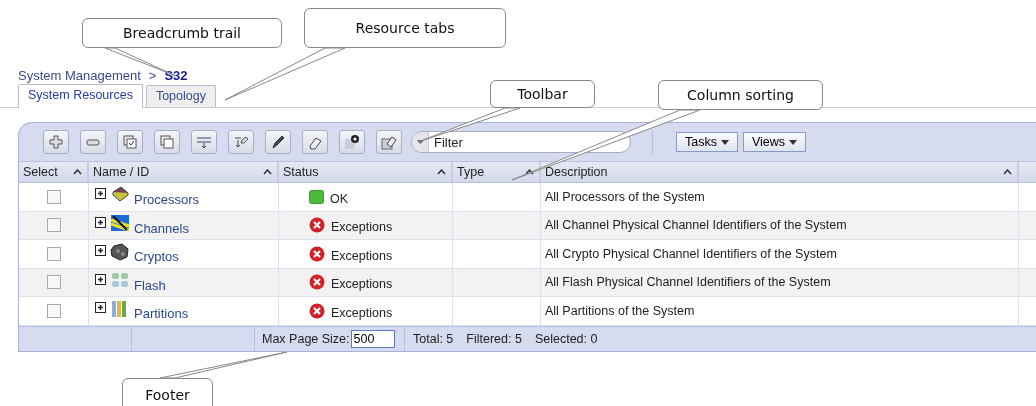 The height and width of the screenshot is (406, 1036). What do you see at coordinates (372, 338) in the screenshot?
I see `page-size-field: 500` at bounding box center [372, 338].